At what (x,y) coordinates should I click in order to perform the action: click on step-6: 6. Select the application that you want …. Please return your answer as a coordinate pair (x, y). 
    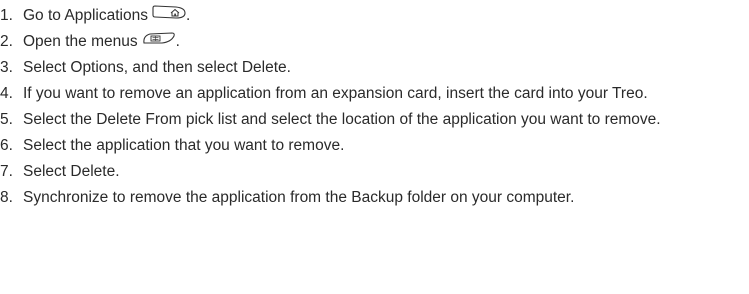
    Looking at the image, I should click on (374, 146).